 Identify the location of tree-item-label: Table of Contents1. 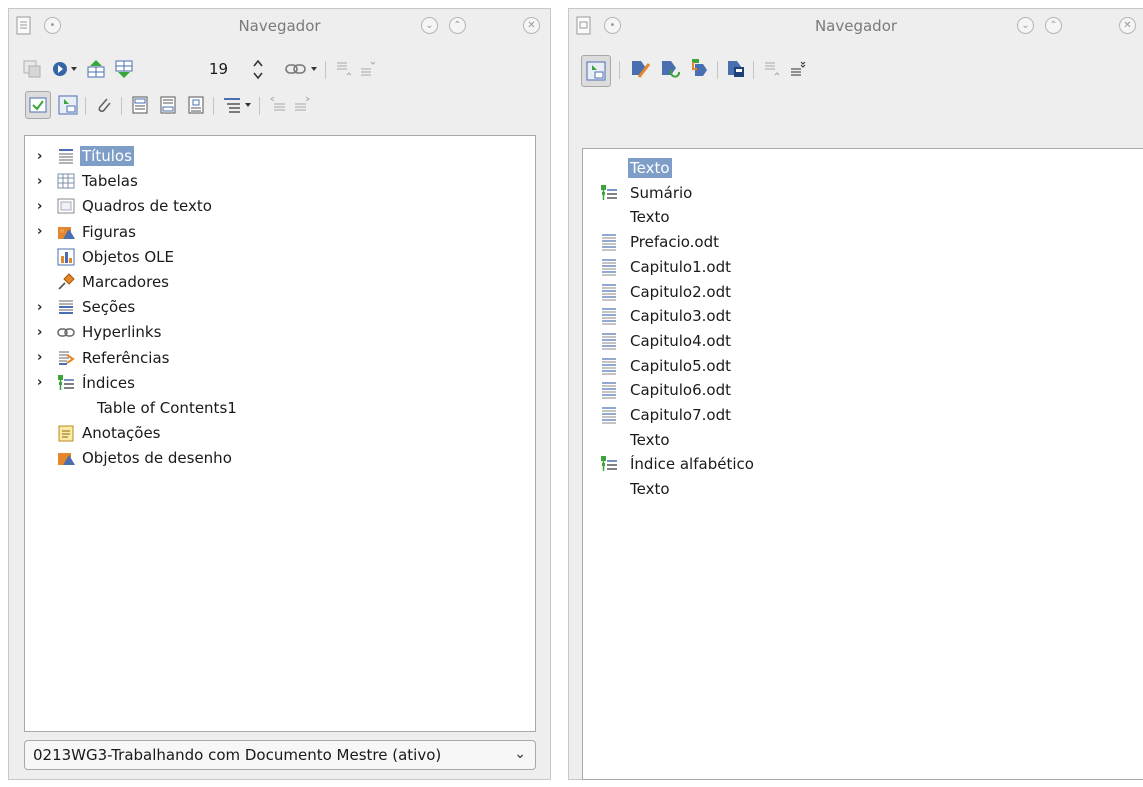
(167, 408).